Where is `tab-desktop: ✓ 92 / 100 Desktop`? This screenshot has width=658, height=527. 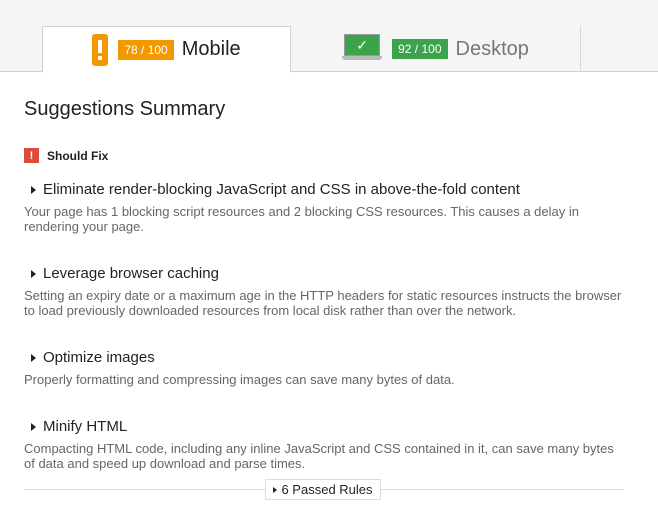
tab-desktop: ✓ 92 / 100 Desktop is located at coordinates (435, 49).